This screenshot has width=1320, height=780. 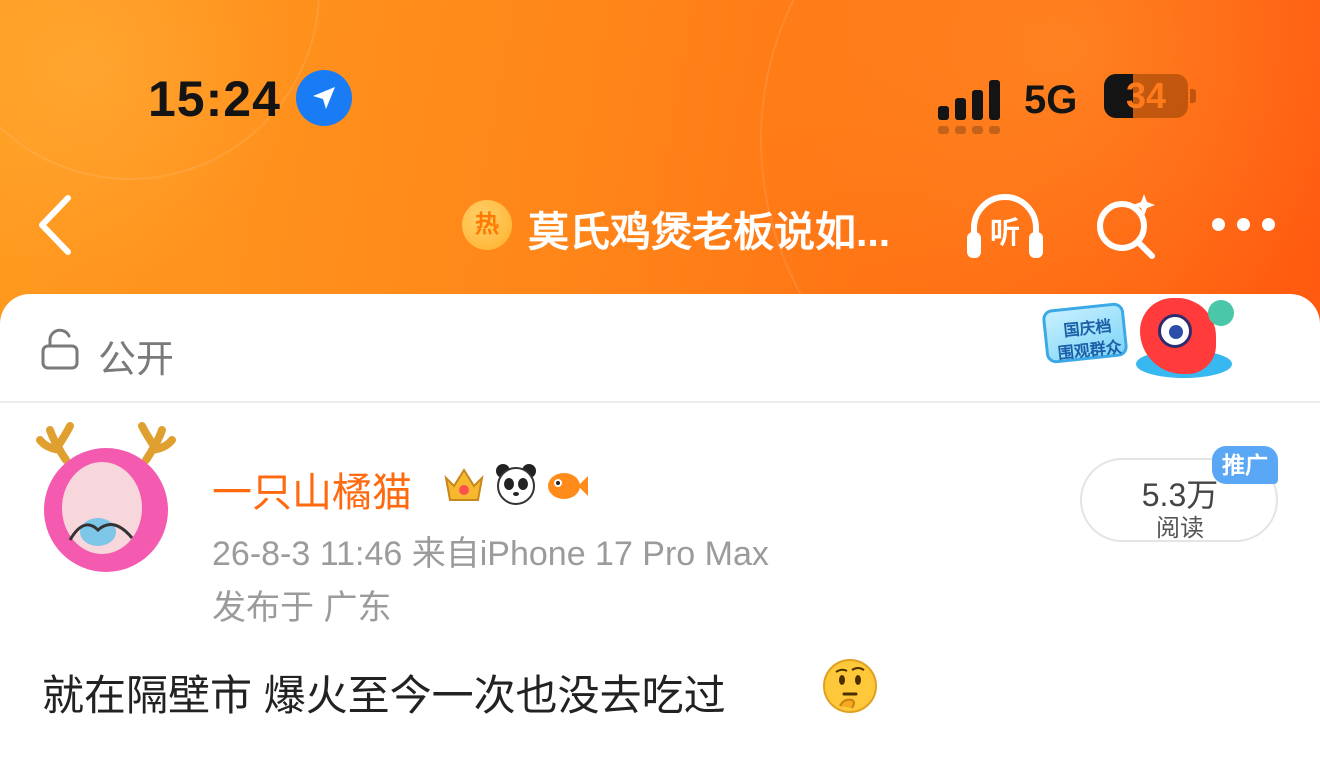 What do you see at coordinates (1085, 333) in the screenshot?
I see `sticker-plate: 国庆档 围观群众` at bounding box center [1085, 333].